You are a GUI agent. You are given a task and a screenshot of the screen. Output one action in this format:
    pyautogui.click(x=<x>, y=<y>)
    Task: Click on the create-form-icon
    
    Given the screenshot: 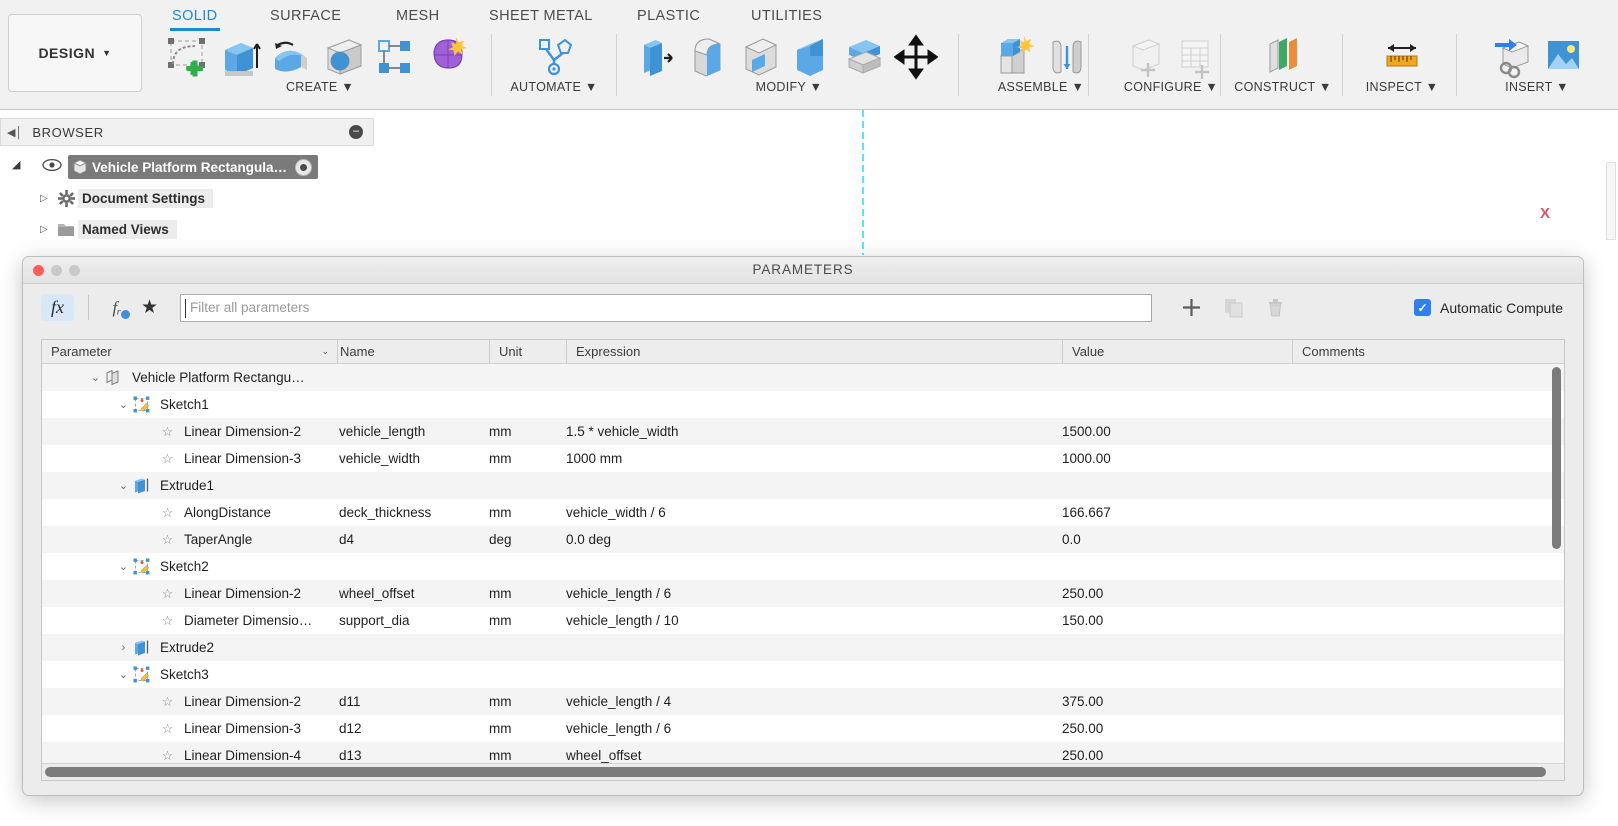 What is the action you would take?
    pyautogui.click(x=447, y=57)
    